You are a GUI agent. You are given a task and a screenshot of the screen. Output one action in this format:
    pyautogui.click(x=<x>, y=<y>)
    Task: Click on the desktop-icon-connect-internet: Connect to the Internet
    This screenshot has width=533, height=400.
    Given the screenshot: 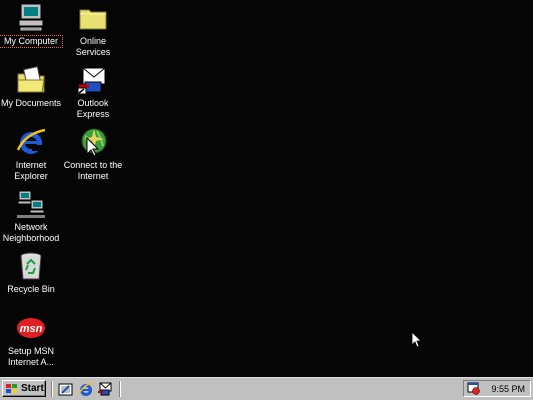 What is the action you would take?
    pyautogui.click(x=93, y=154)
    